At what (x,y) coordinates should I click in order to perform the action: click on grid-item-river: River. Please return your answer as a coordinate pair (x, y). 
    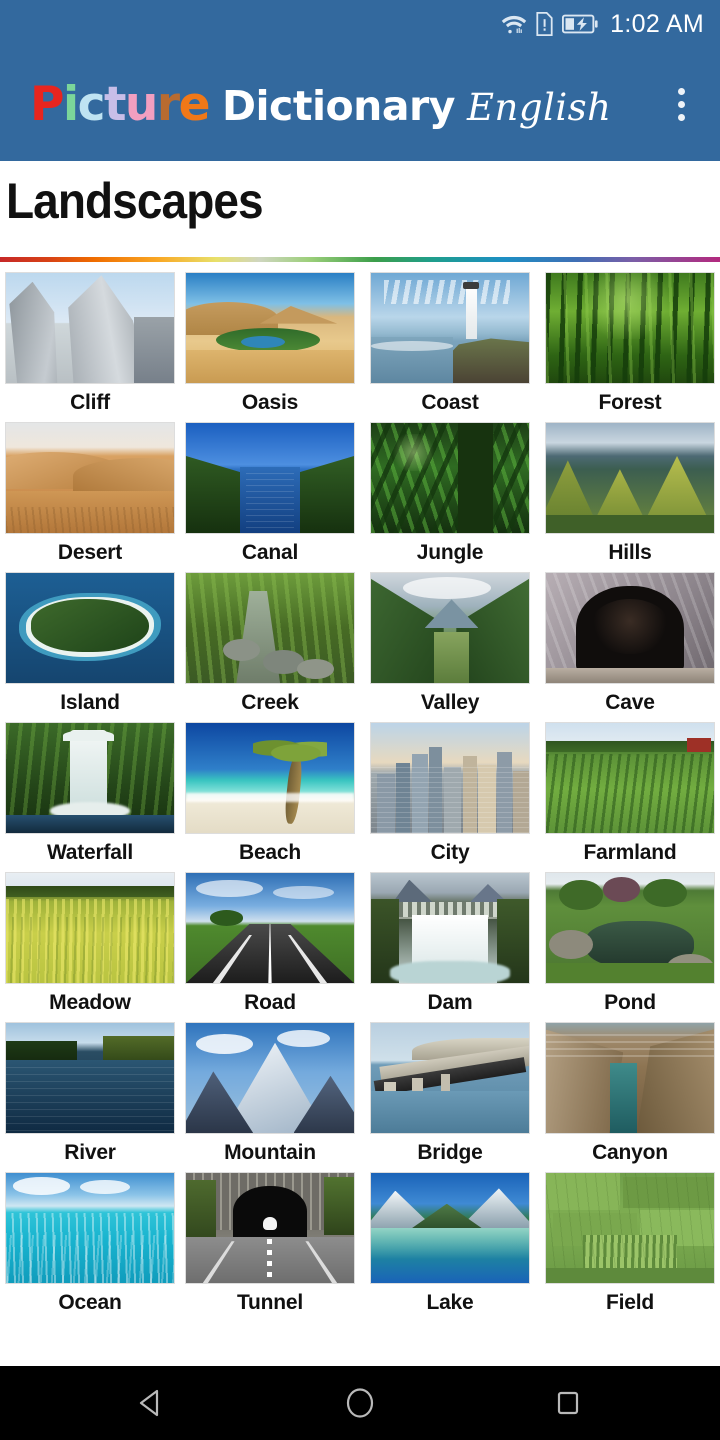
    Looking at the image, I should click on (90, 1097).